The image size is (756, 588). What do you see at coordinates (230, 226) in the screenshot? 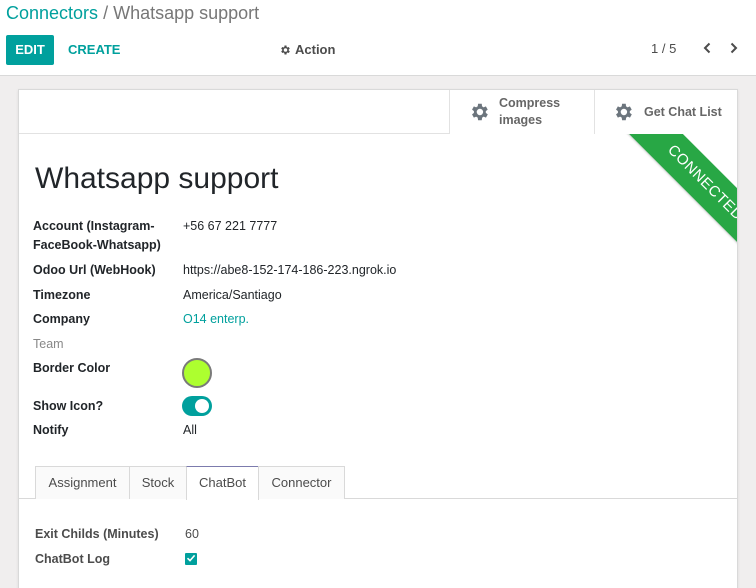
I see `account-value: +56 67 221 7777` at bounding box center [230, 226].